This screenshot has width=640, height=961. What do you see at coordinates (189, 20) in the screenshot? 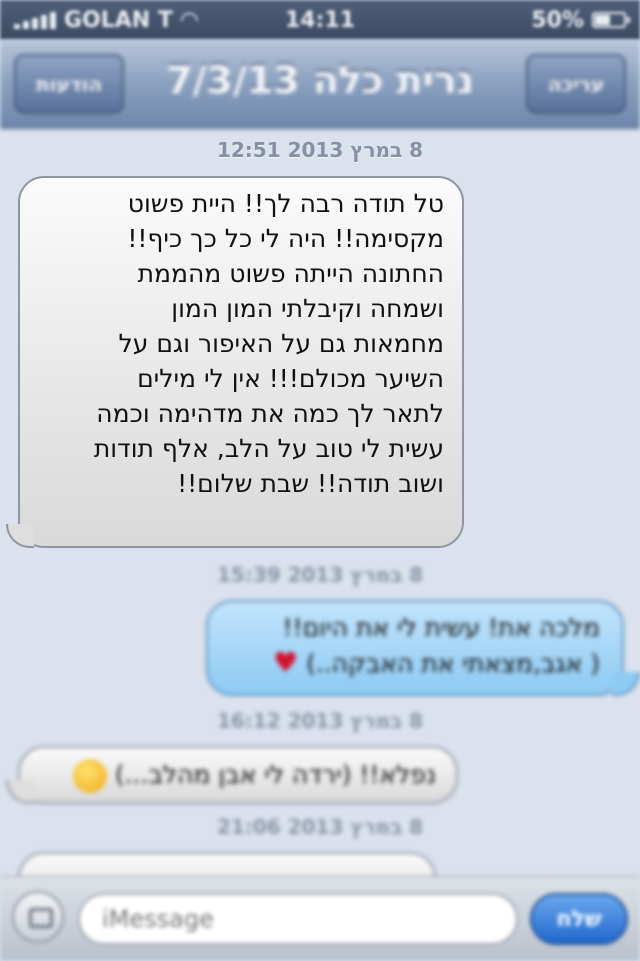
I see `wifi-icon: ◠` at bounding box center [189, 20].